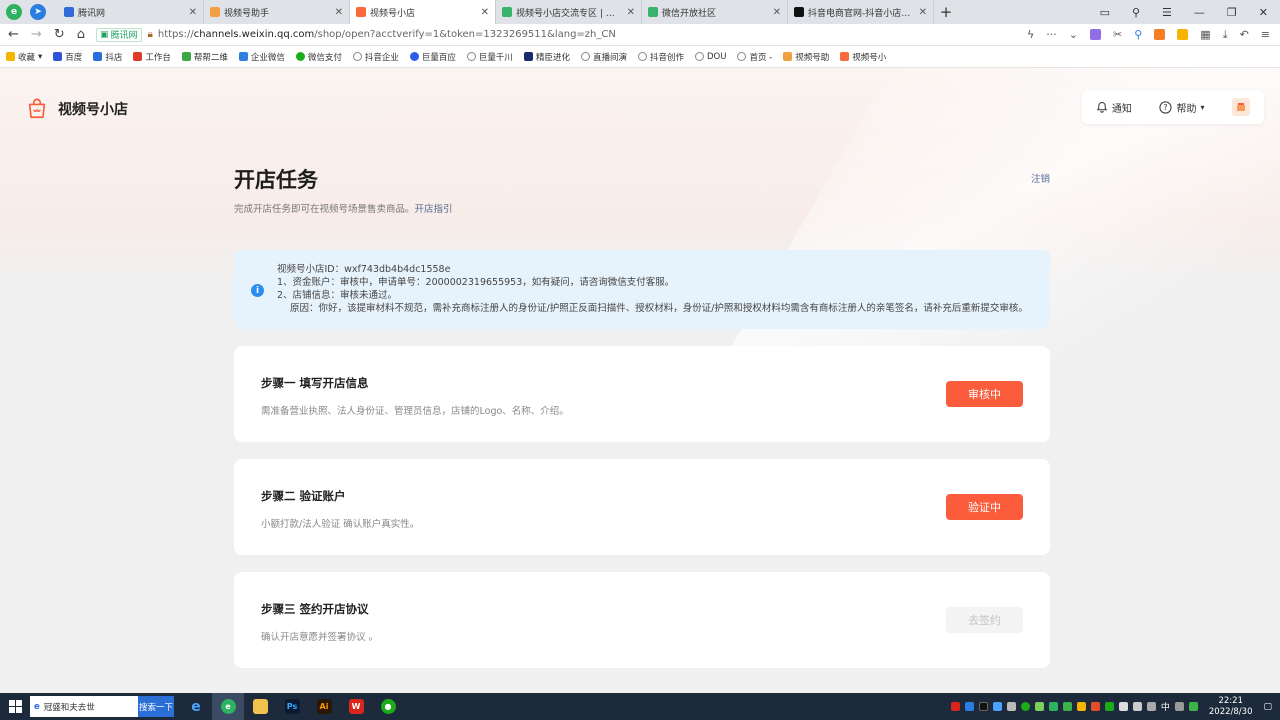 The width and height of the screenshot is (1280, 720). Describe the element at coordinates (1138, 34) in the screenshot. I see `search-icon: ⚲` at that location.